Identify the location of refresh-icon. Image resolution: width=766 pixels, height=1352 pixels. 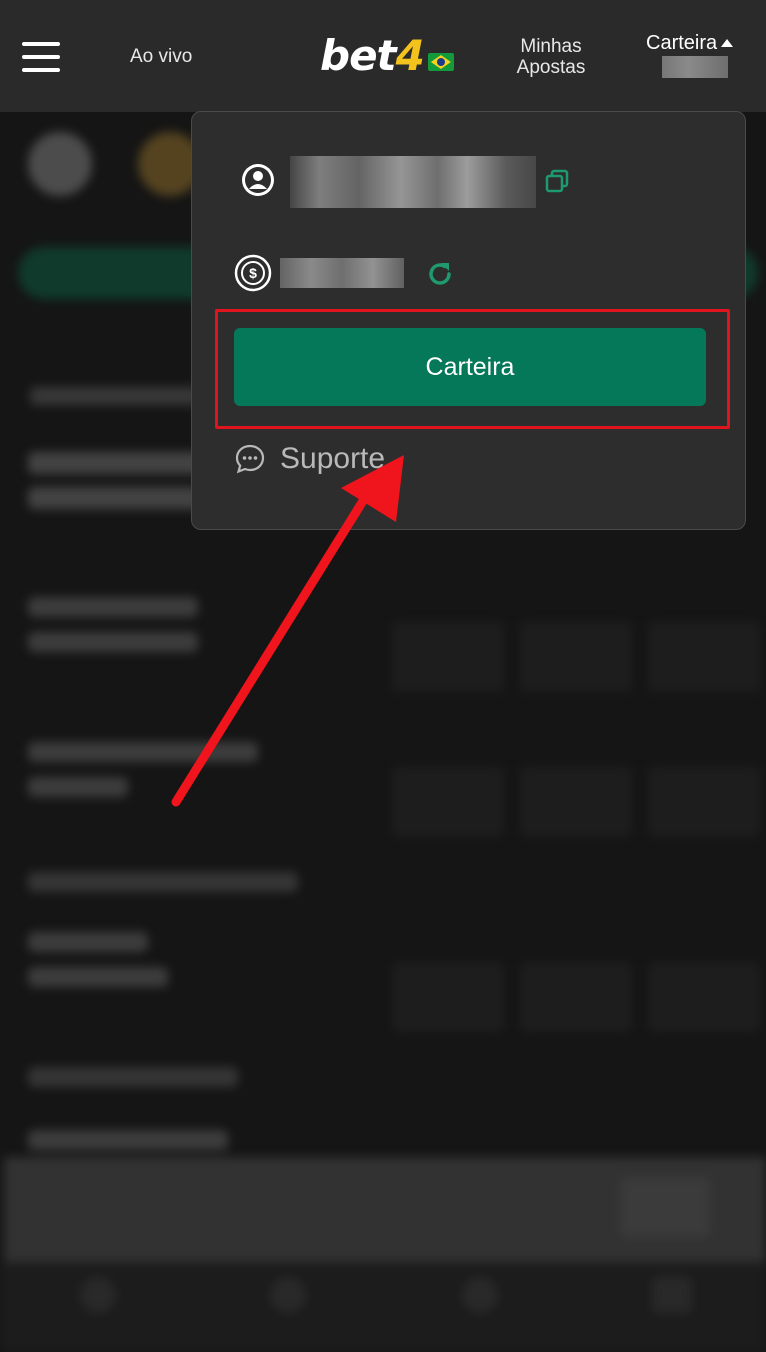
(440, 274).